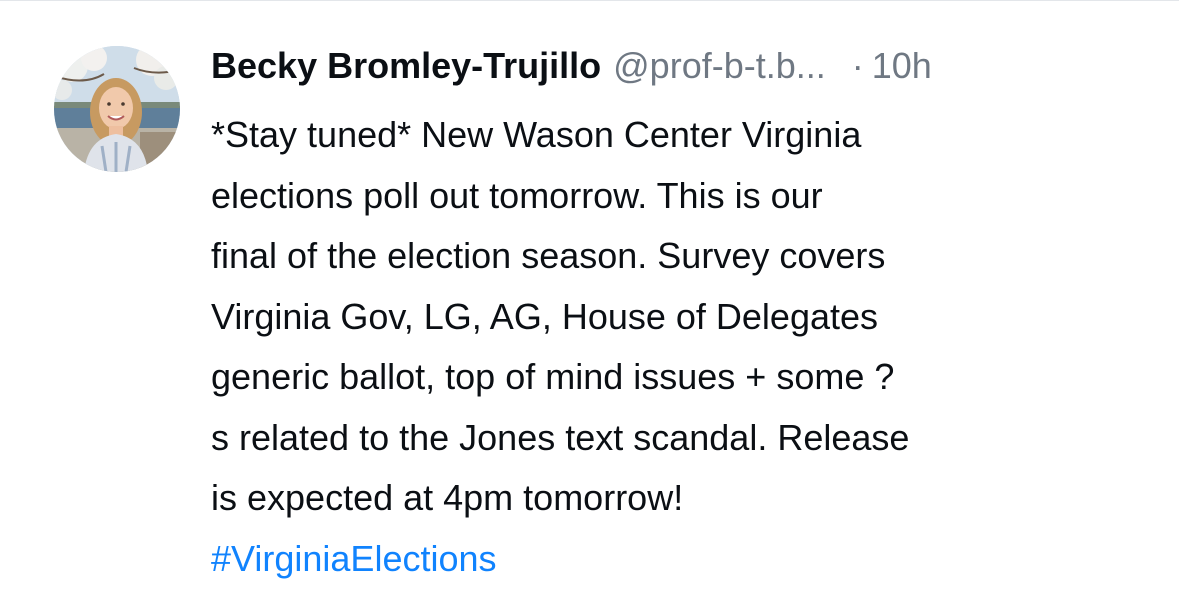 This screenshot has height=593, width=1179. What do you see at coordinates (406, 66) in the screenshot?
I see `author-name: Becky Bromley-Trujillo` at bounding box center [406, 66].